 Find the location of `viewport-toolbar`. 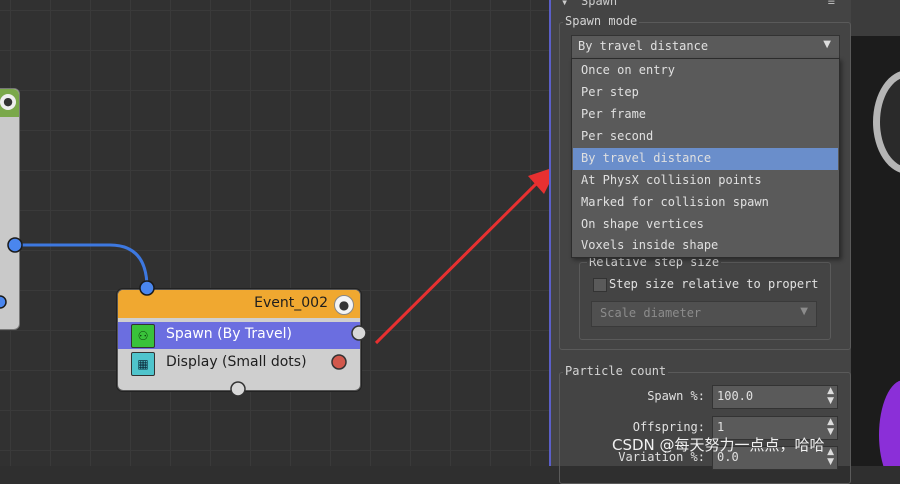

viewport-toolbar is located at coordinates (875, 18).